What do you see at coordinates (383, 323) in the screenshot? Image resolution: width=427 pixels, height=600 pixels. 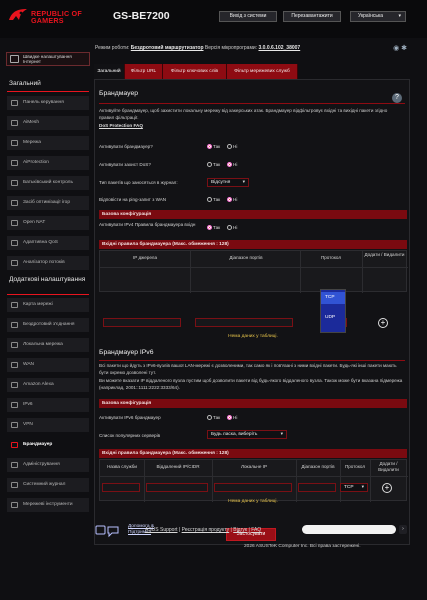 I see `add-rule-button: +` at bounding box center [383, 323].